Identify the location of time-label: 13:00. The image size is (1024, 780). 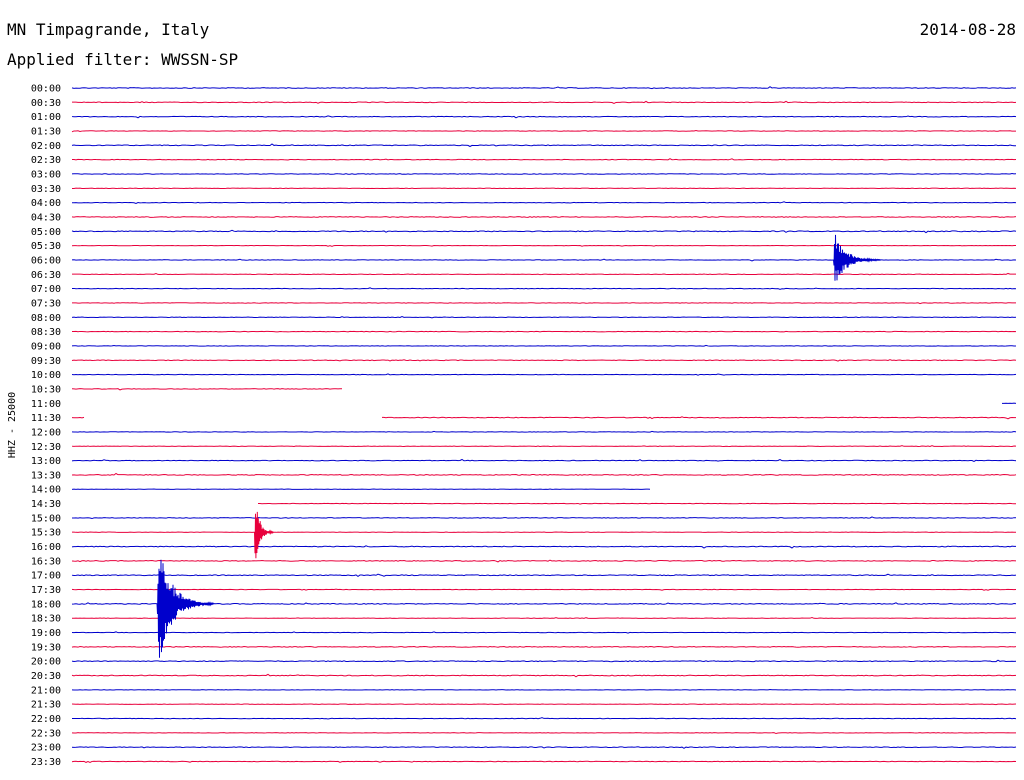
(46, 461).